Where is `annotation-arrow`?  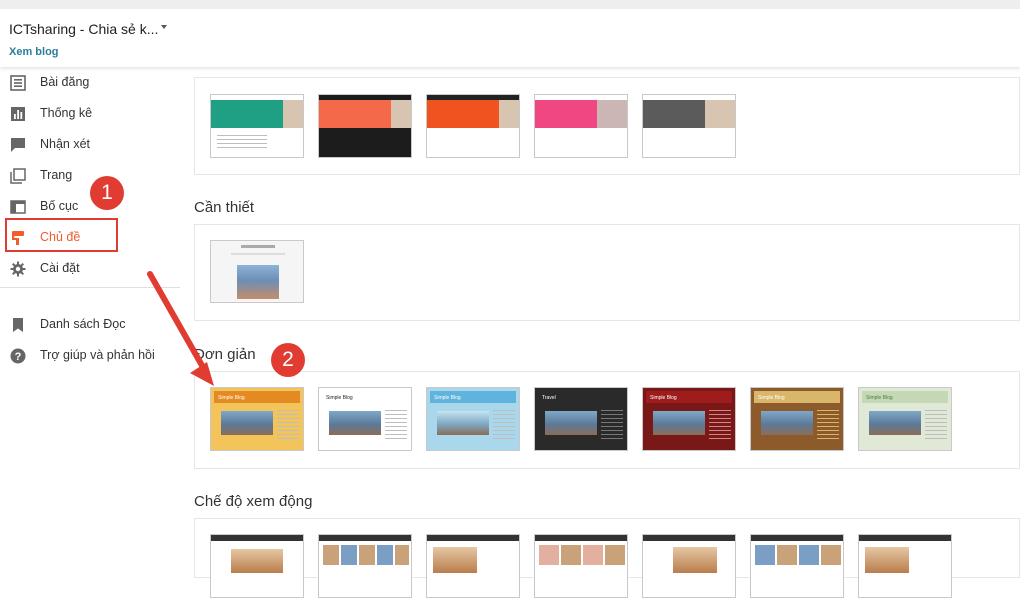 annotation-arrow is located at coordinates (180, 328).